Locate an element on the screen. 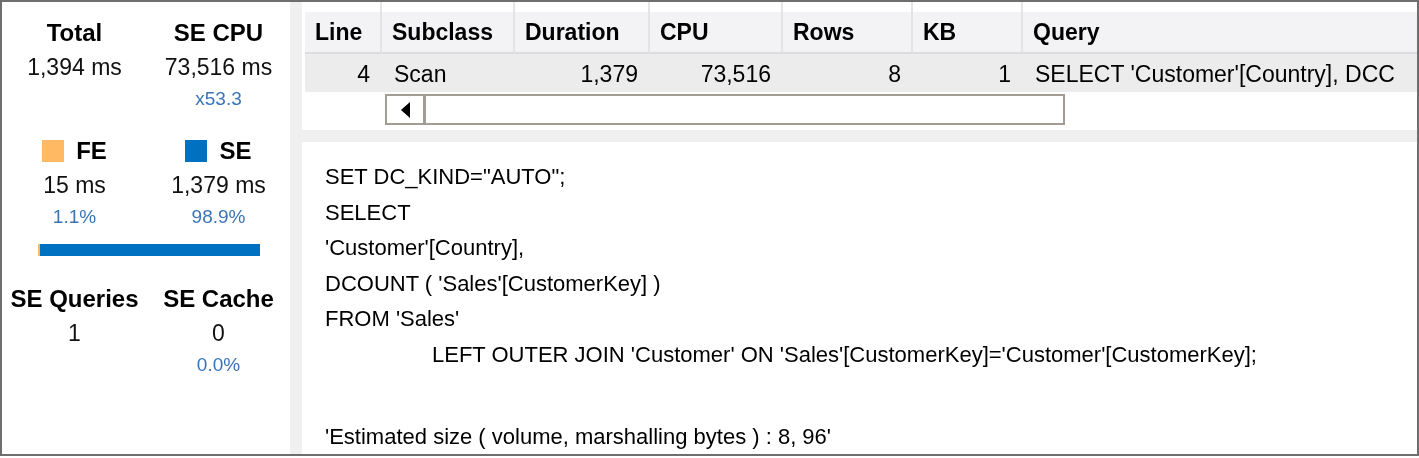 This screenshot has width=1419, height=458. metric-ratio: 1.1% is located at coordinates (74, 217).